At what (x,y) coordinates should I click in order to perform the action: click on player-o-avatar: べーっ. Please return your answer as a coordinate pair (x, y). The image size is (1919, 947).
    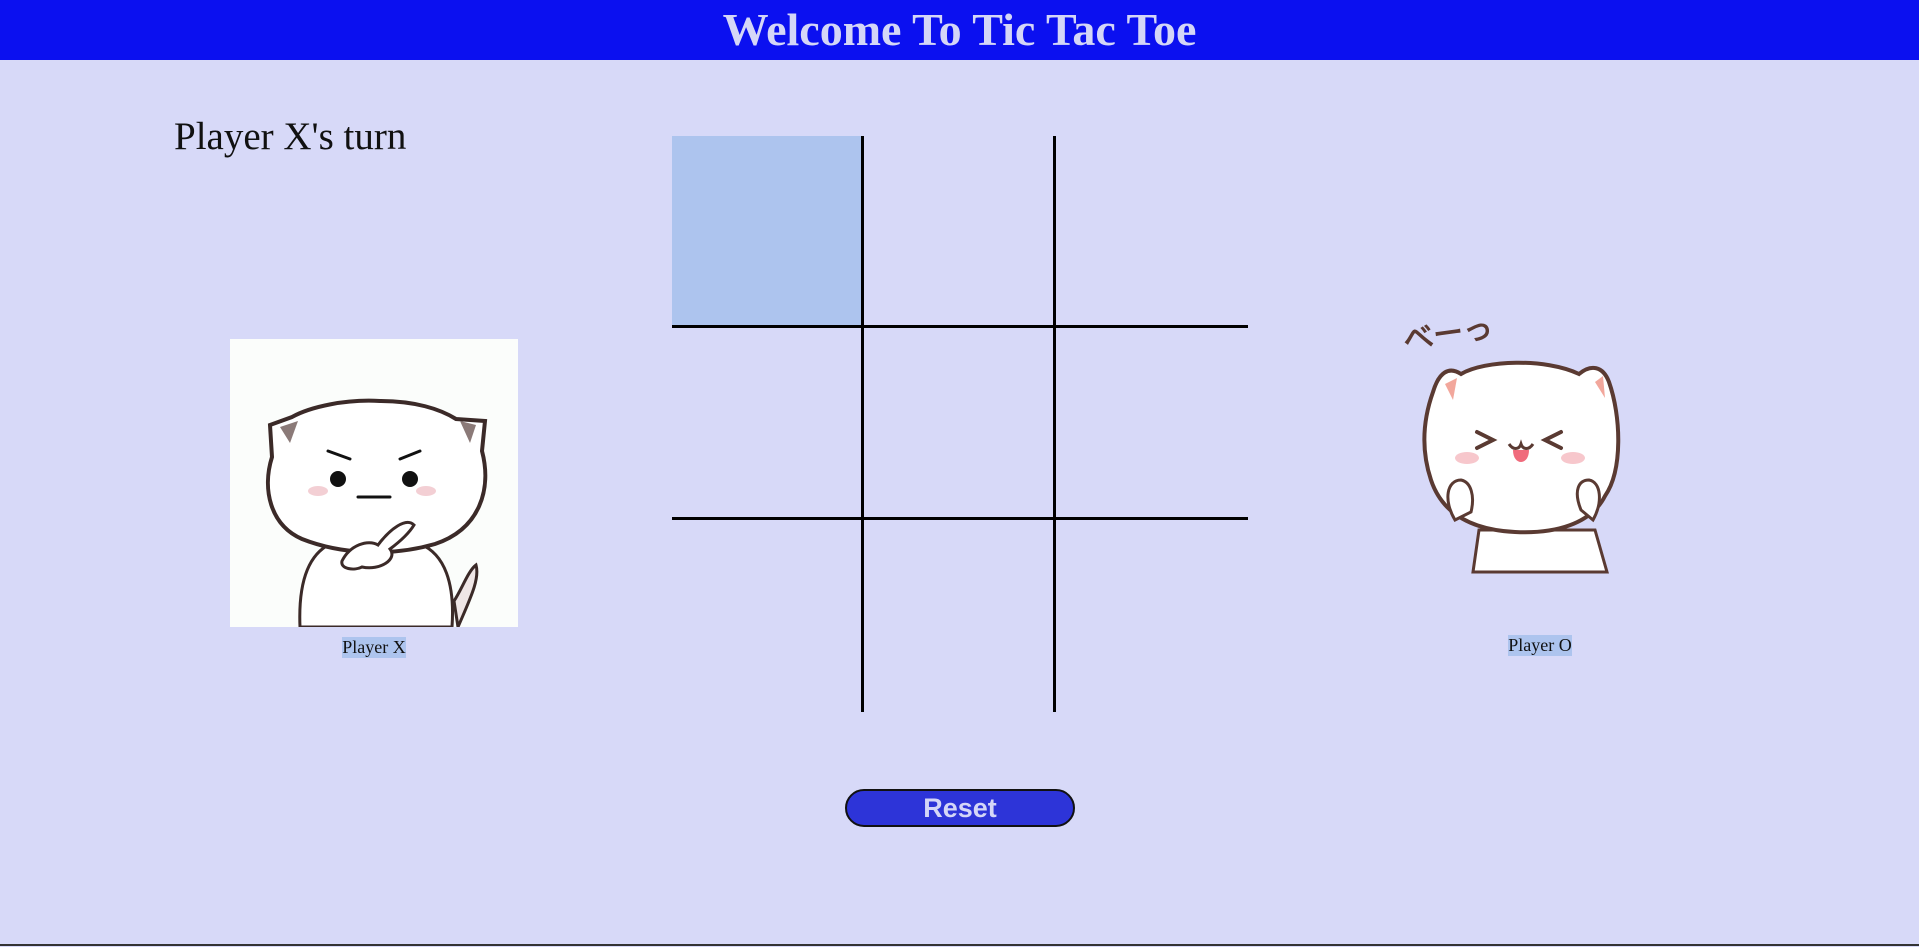
    Looking at the image, I should click on (1540, 445).